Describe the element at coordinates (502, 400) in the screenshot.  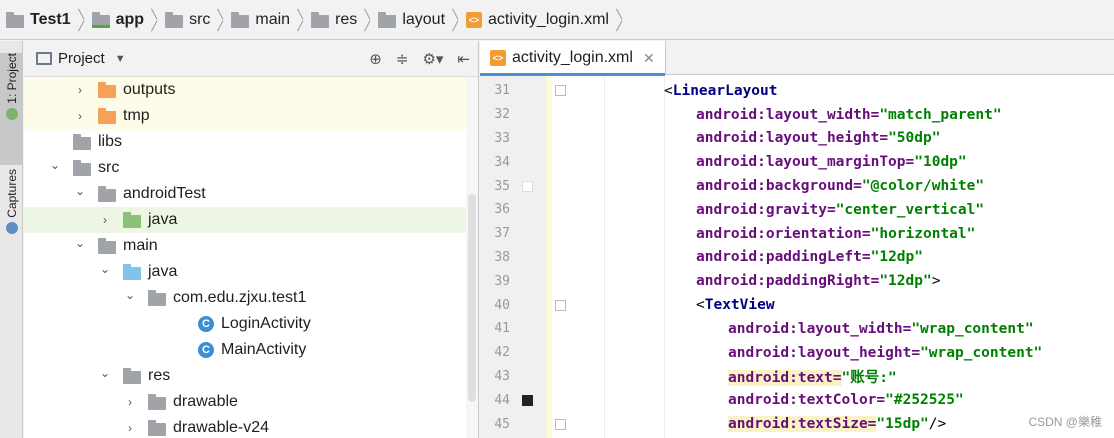
I see `line-number: 44` at that location.